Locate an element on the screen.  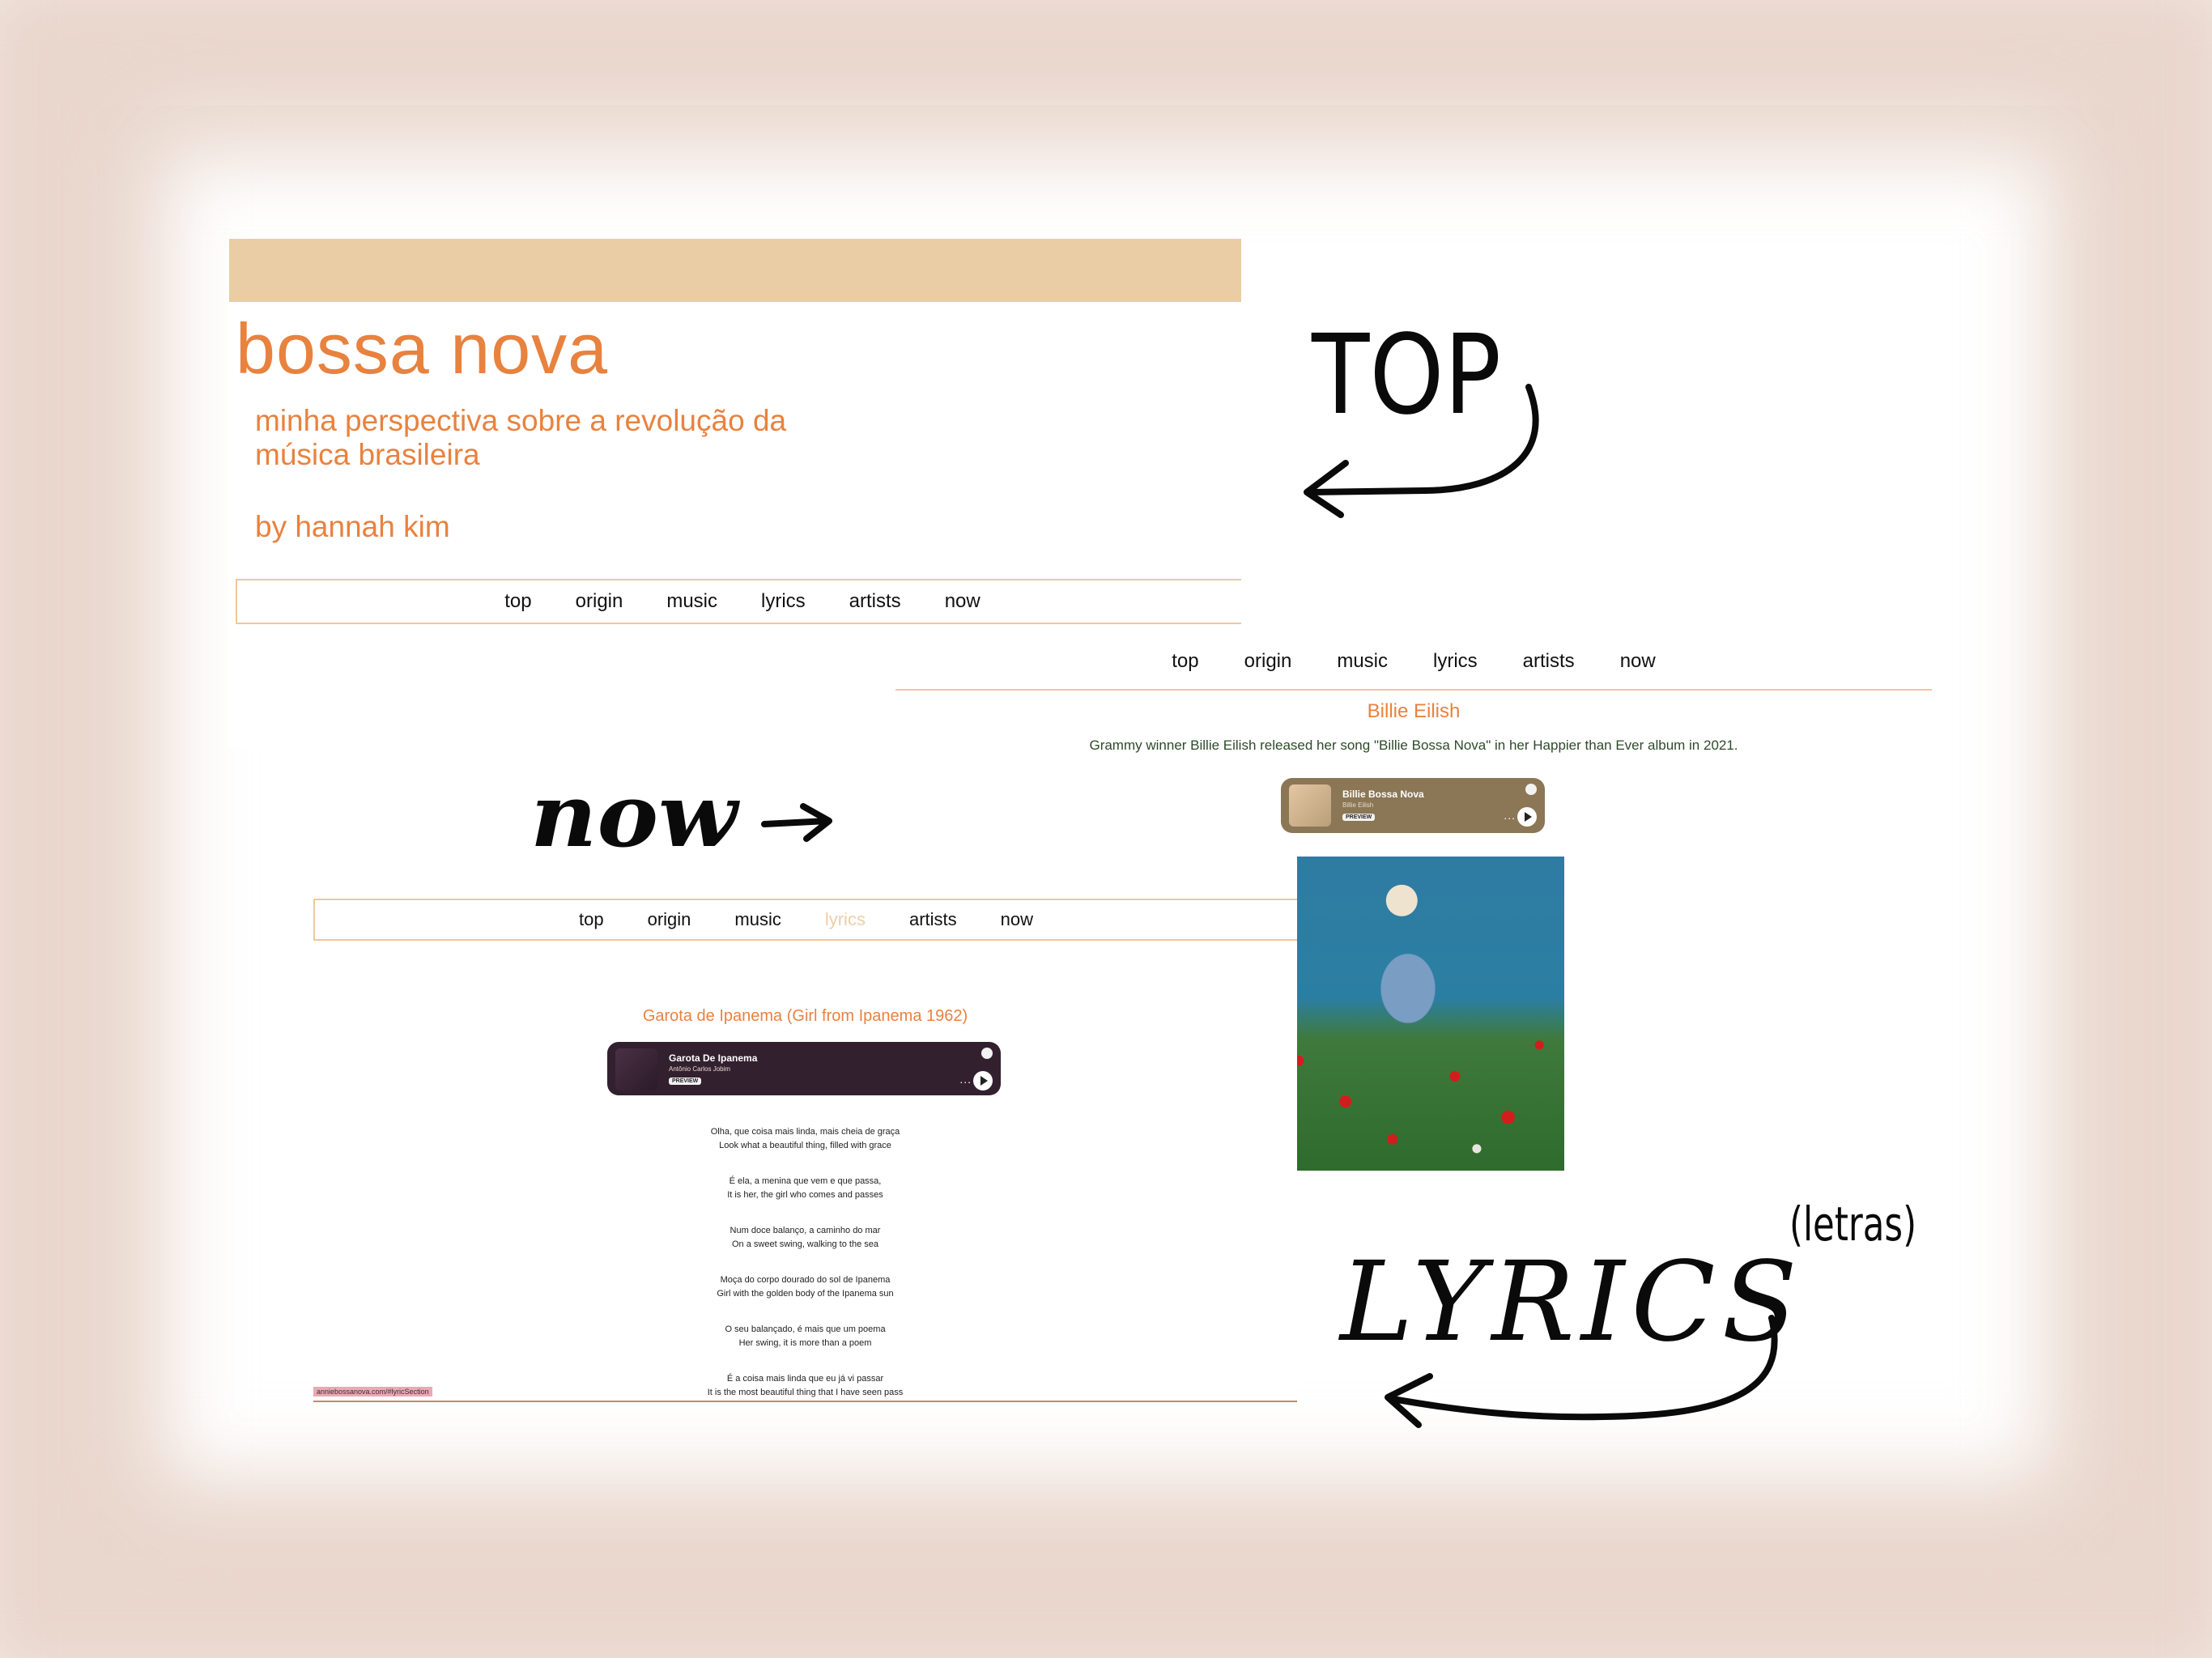
top-curved-arrow-icon is located at coordinates (1422, 451).